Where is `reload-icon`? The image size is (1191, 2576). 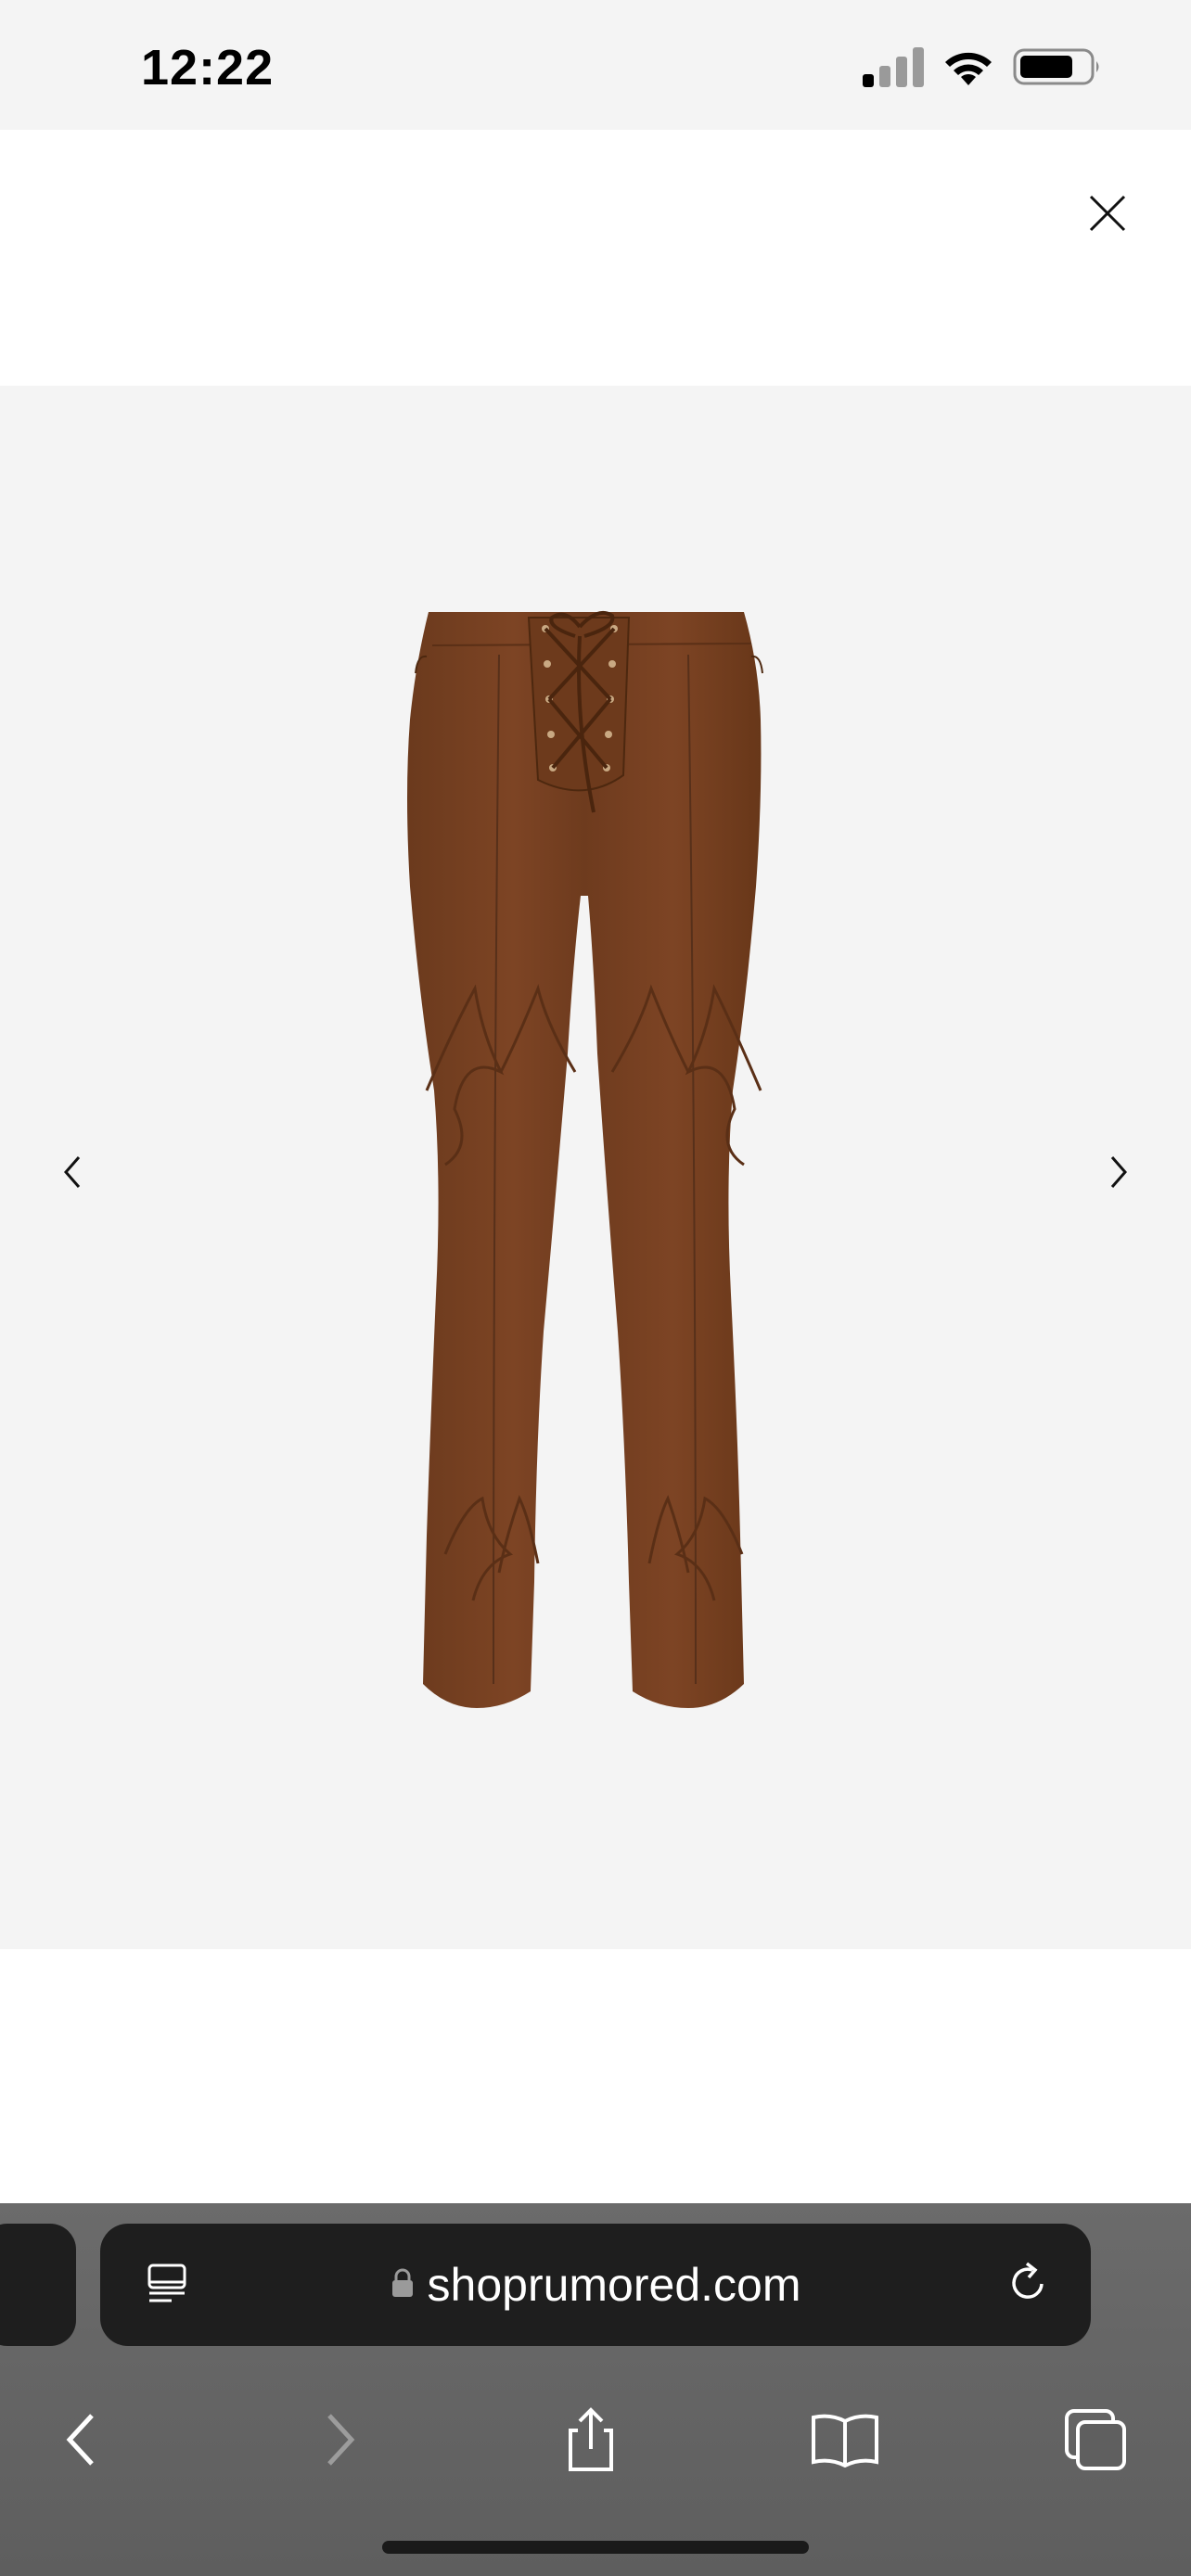
reload-icon is located at coordinates (1028, 2285).